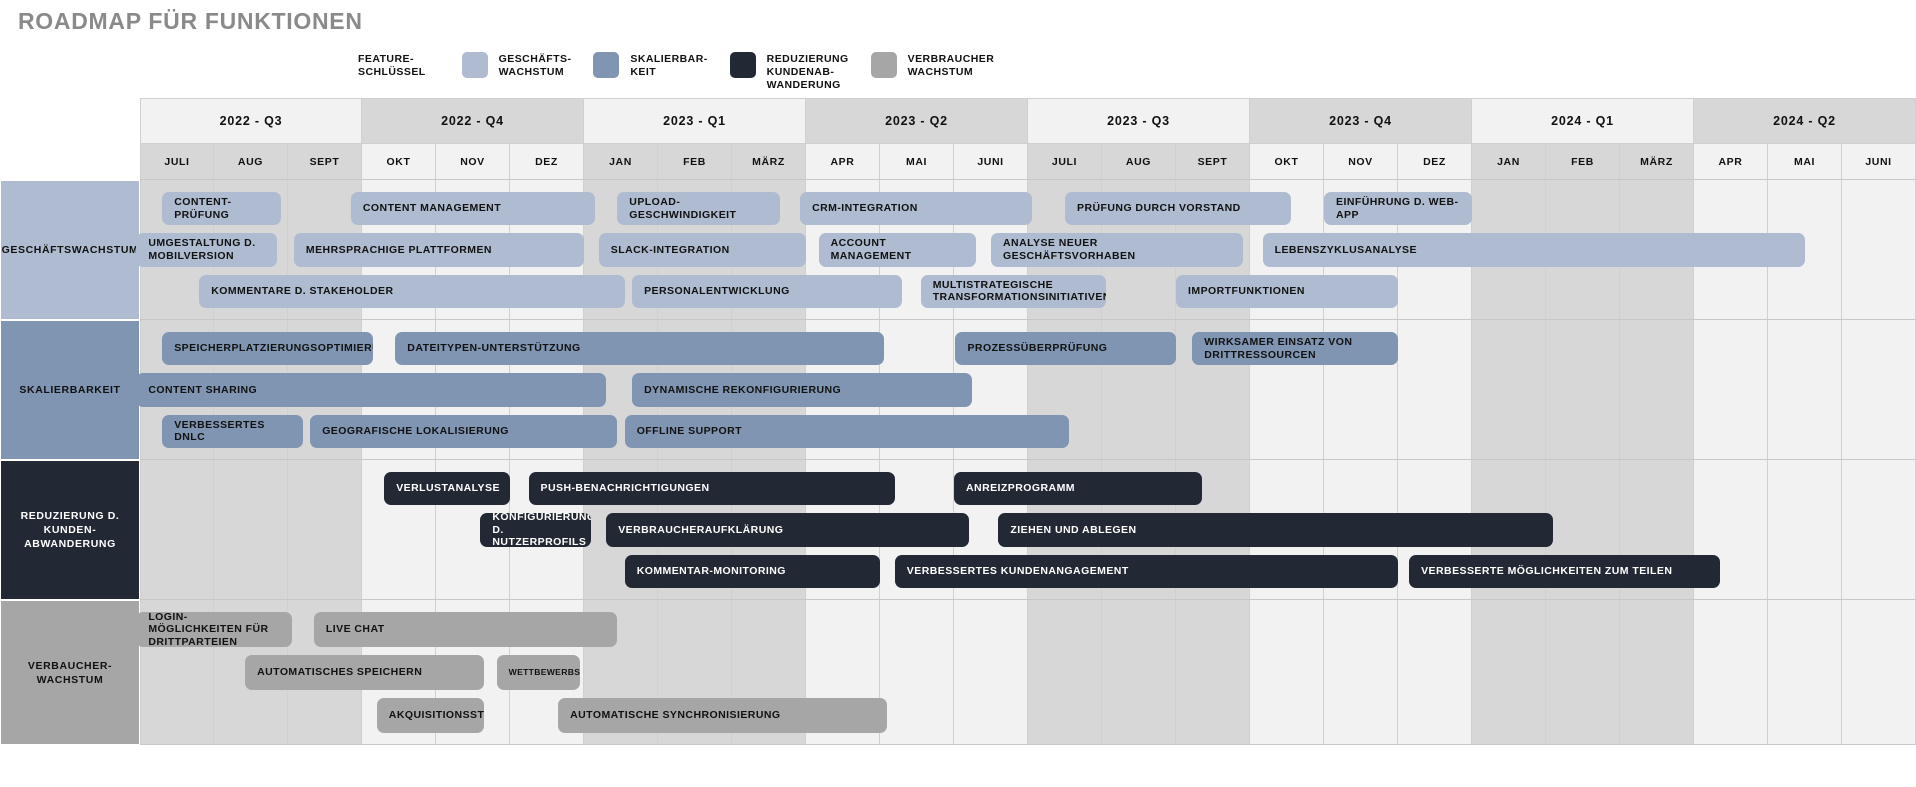 The width and height of the screenshot is (1916, 787). I want to click on gantt-bar: VERBESSERTES KUNDENANGAGEMENT, so click(1146, 571).